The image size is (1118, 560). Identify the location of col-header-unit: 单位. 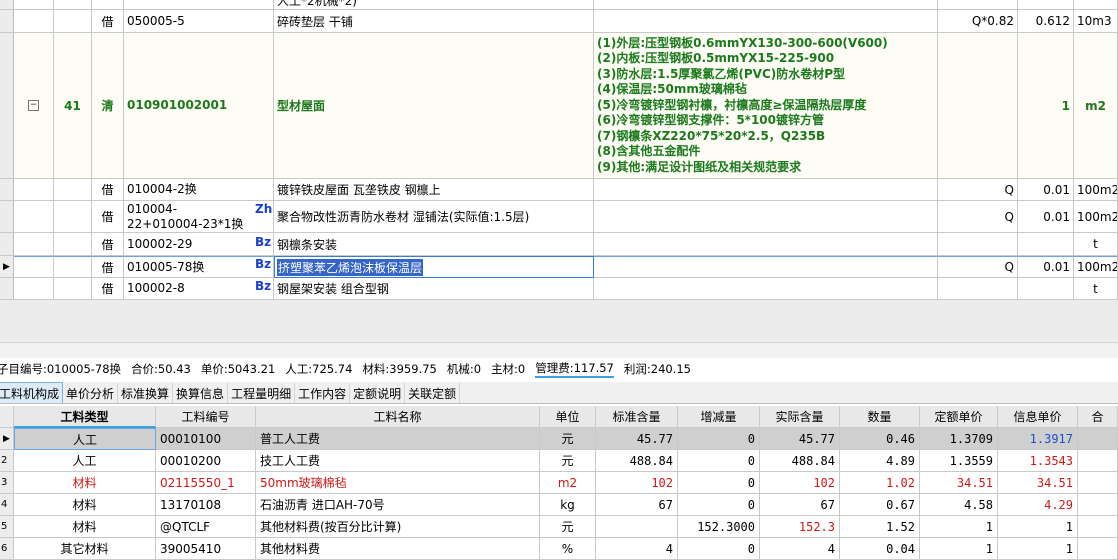
(568, 417).